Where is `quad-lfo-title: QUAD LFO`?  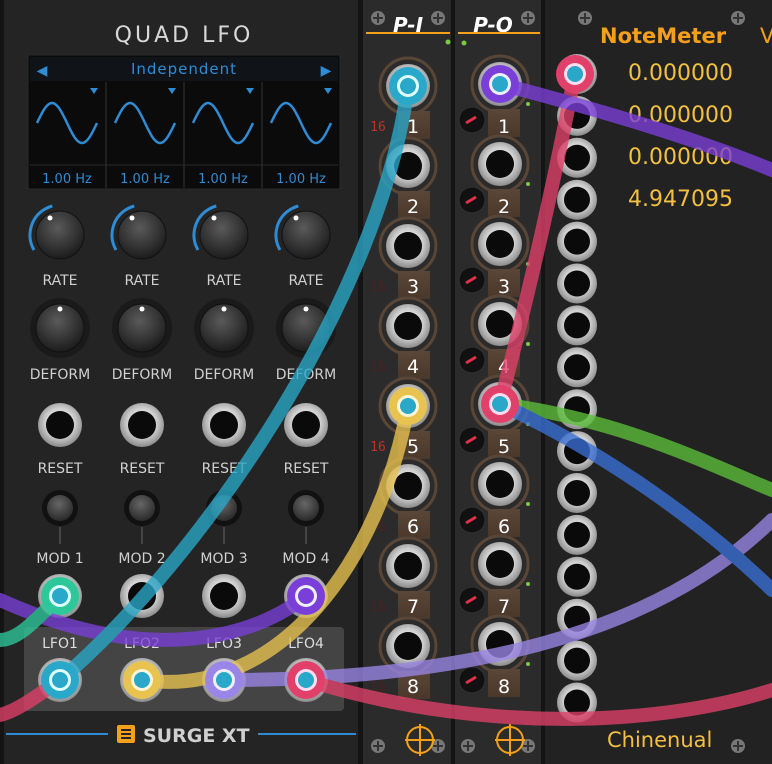 quad-lfo-title: QUAD LFO is located at coordinates (184, 35).